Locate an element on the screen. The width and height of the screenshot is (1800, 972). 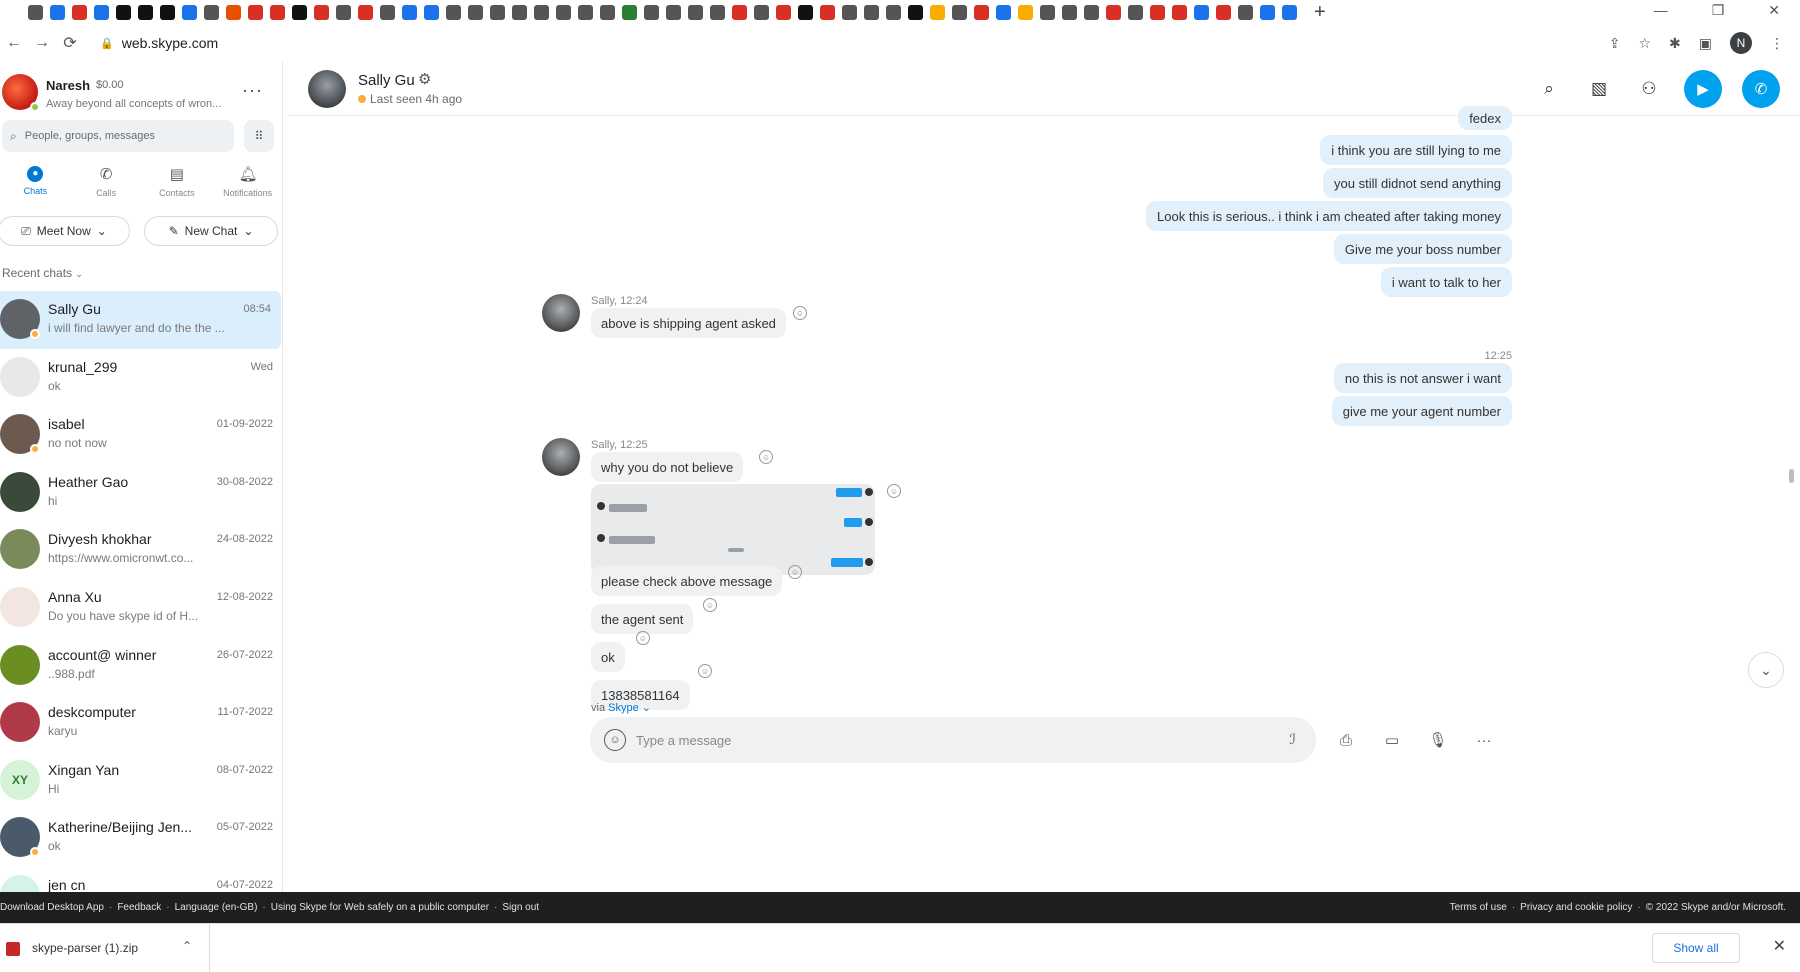
chat-list-item: deskcomputer 11-07-2022 karyu is located at coordinates (141, 723).